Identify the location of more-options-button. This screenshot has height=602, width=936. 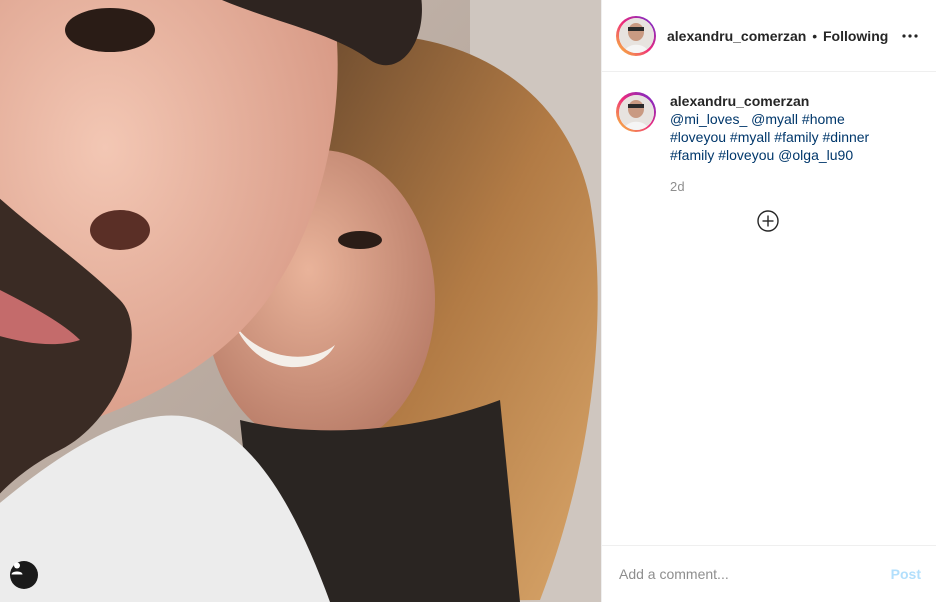
(910, 36).